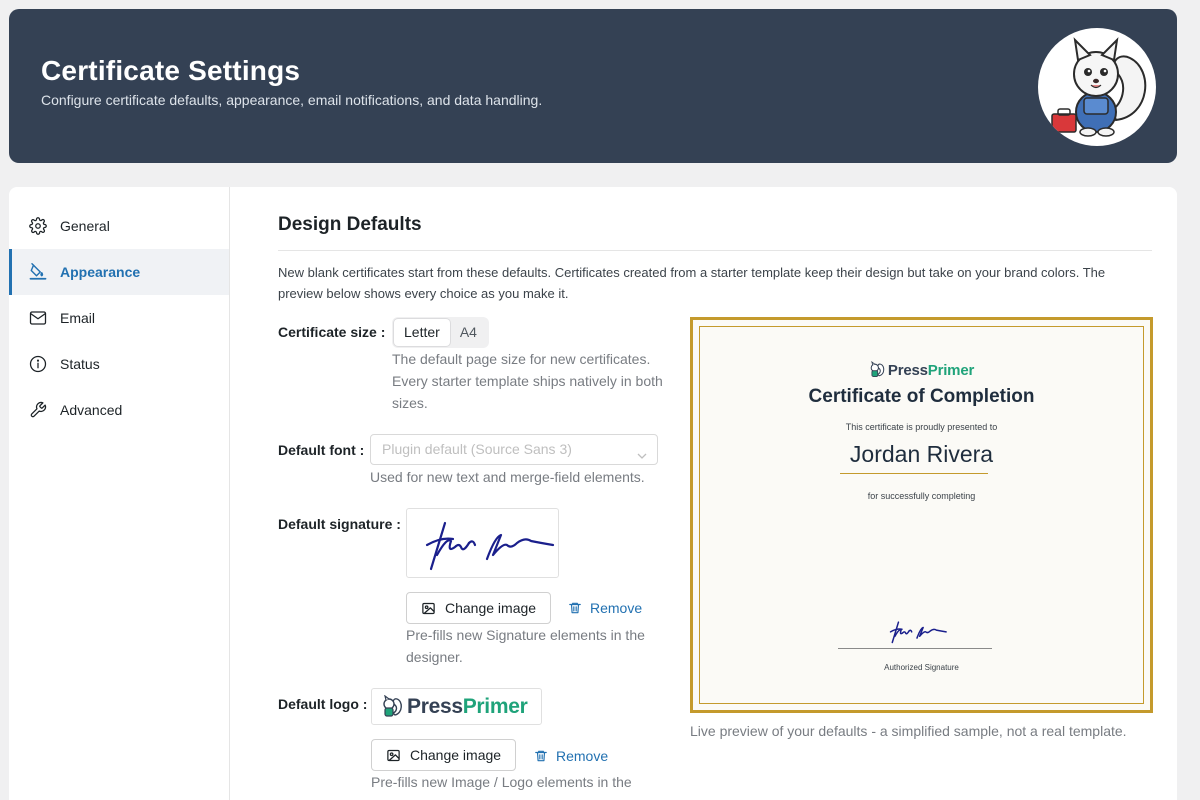 The image size is (1200, 800). What do you see at coordinates (91, 410) in the screenshot?
I see `sidebar-item-label: Advanced` at bounding box center [91, 410].